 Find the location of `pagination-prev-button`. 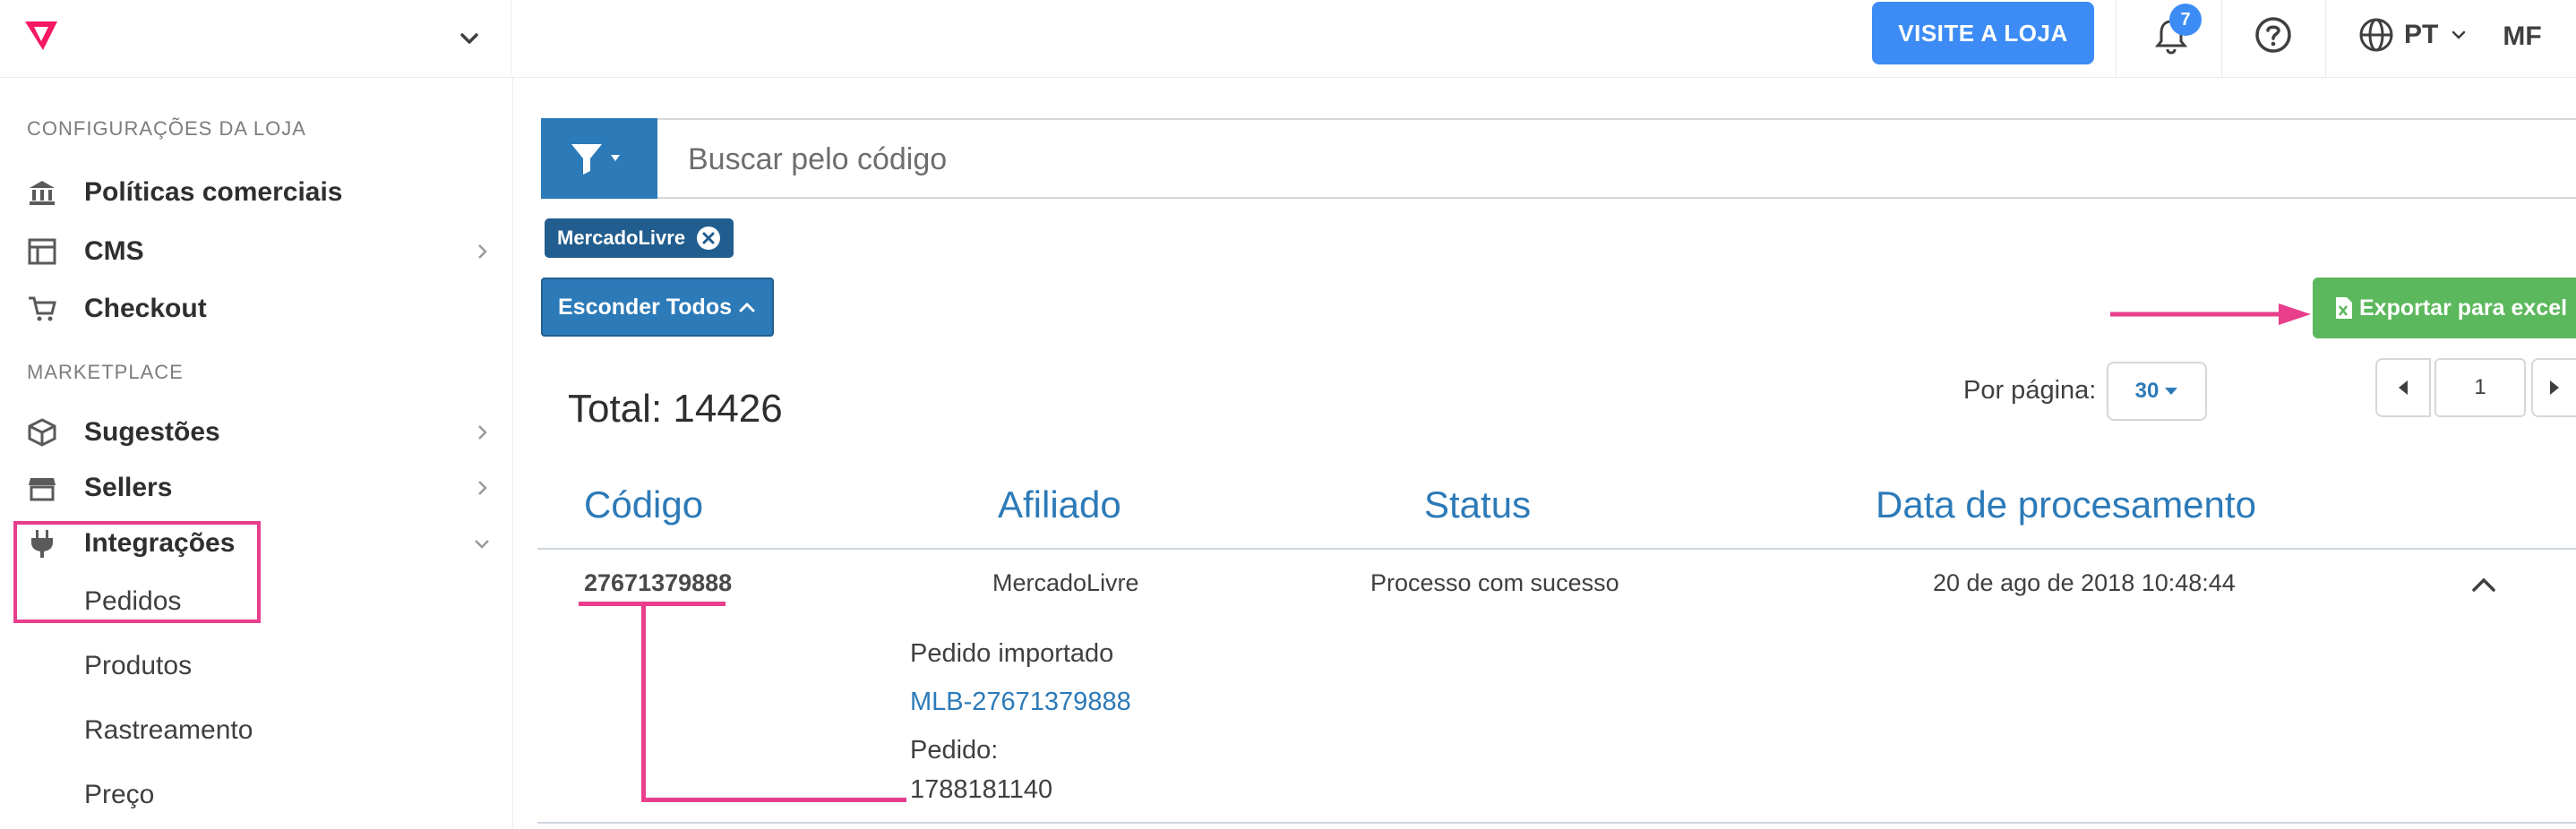

pagination-prev-button is located at coordinates (2403, 387).